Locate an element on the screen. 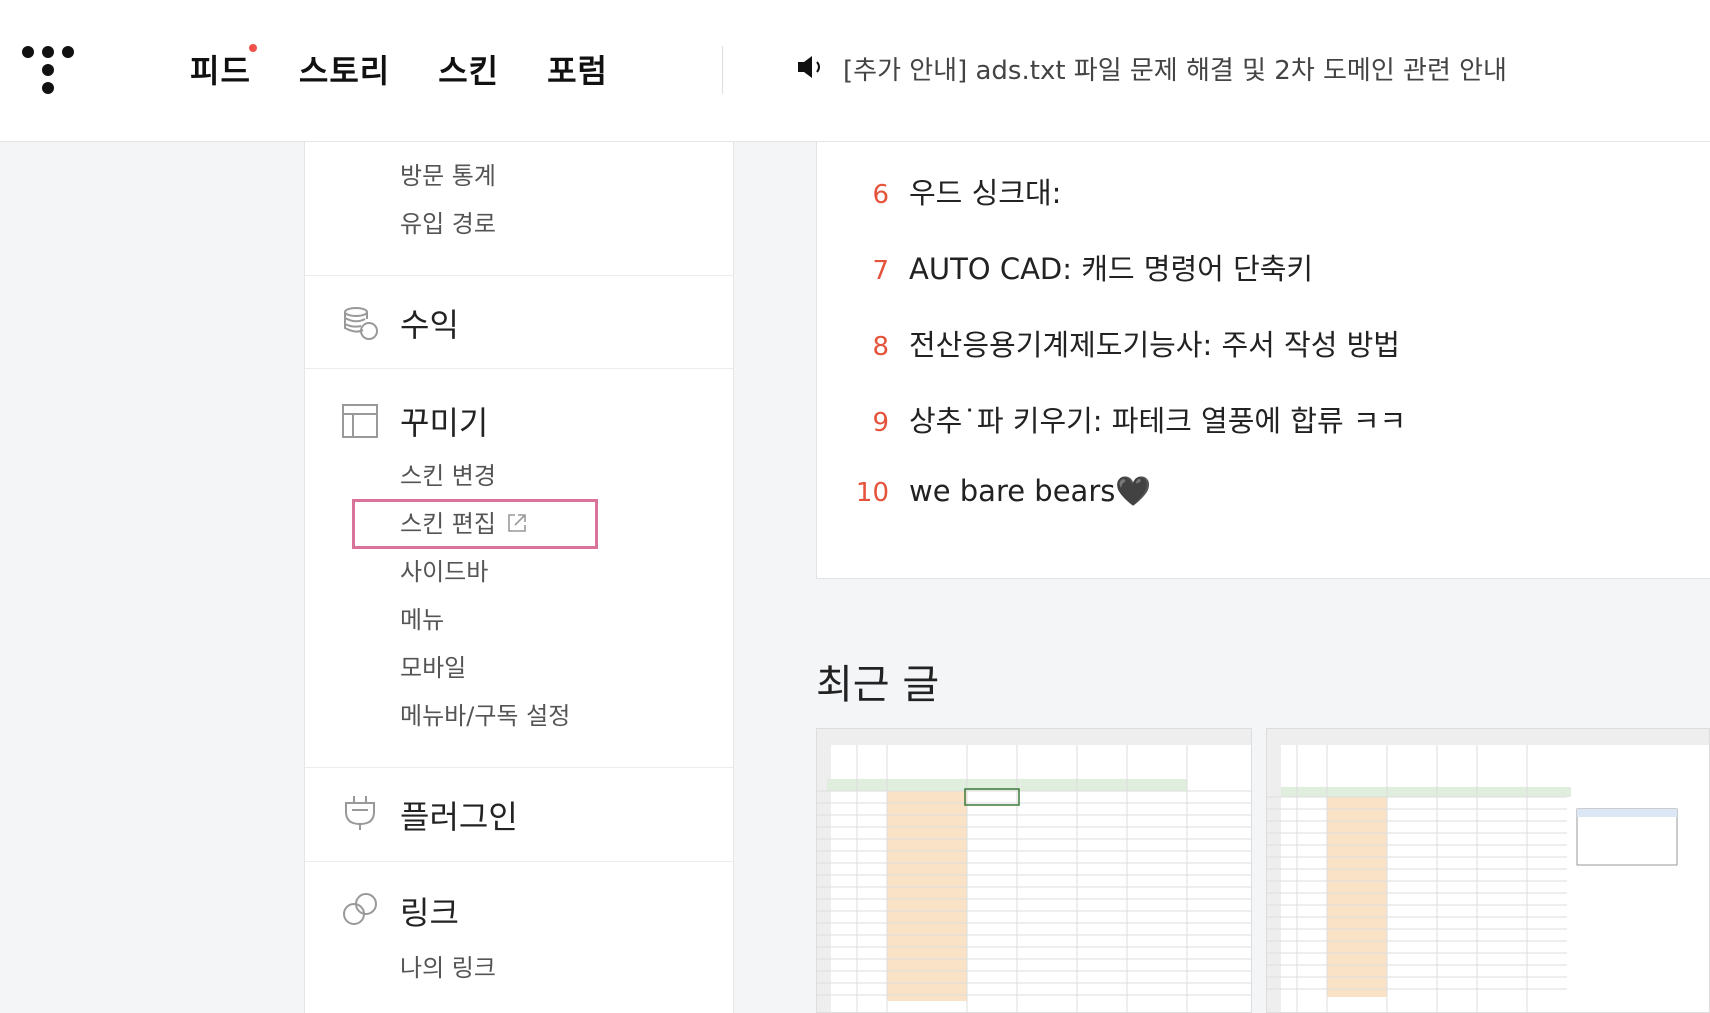  header-divider is located at coordinates (722, 70).